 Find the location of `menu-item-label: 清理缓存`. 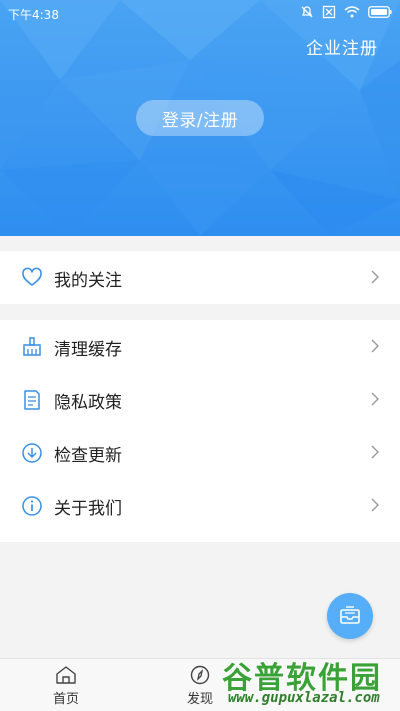

menu-item-label: 清理缓存 is located at coordinates (88, 350).